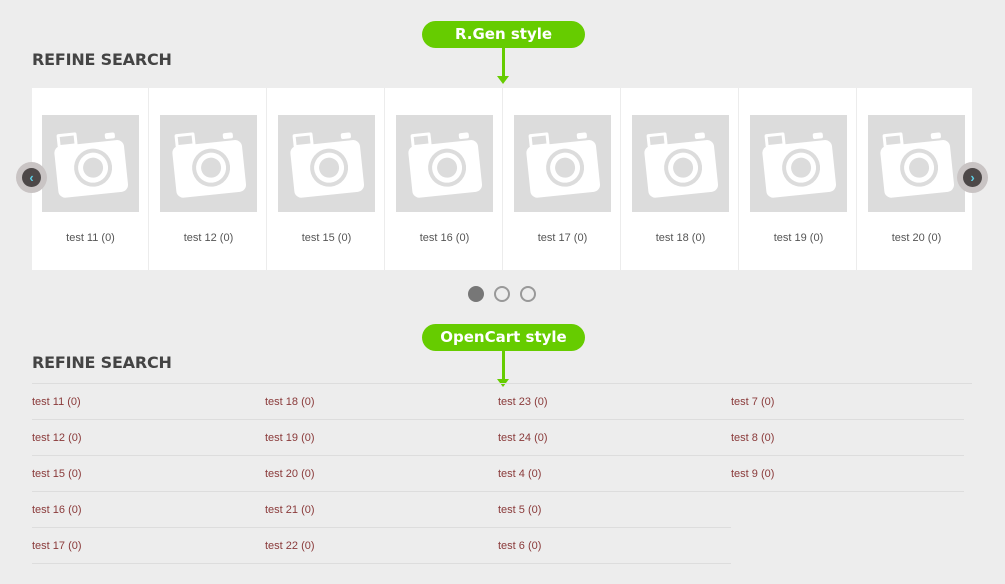 This screenshot has height=584, width=1005. What do you see at coordinates (847, 402) in the screenshot?
I see `category-link: test 7 (0)` at bounding box center [847, 402].